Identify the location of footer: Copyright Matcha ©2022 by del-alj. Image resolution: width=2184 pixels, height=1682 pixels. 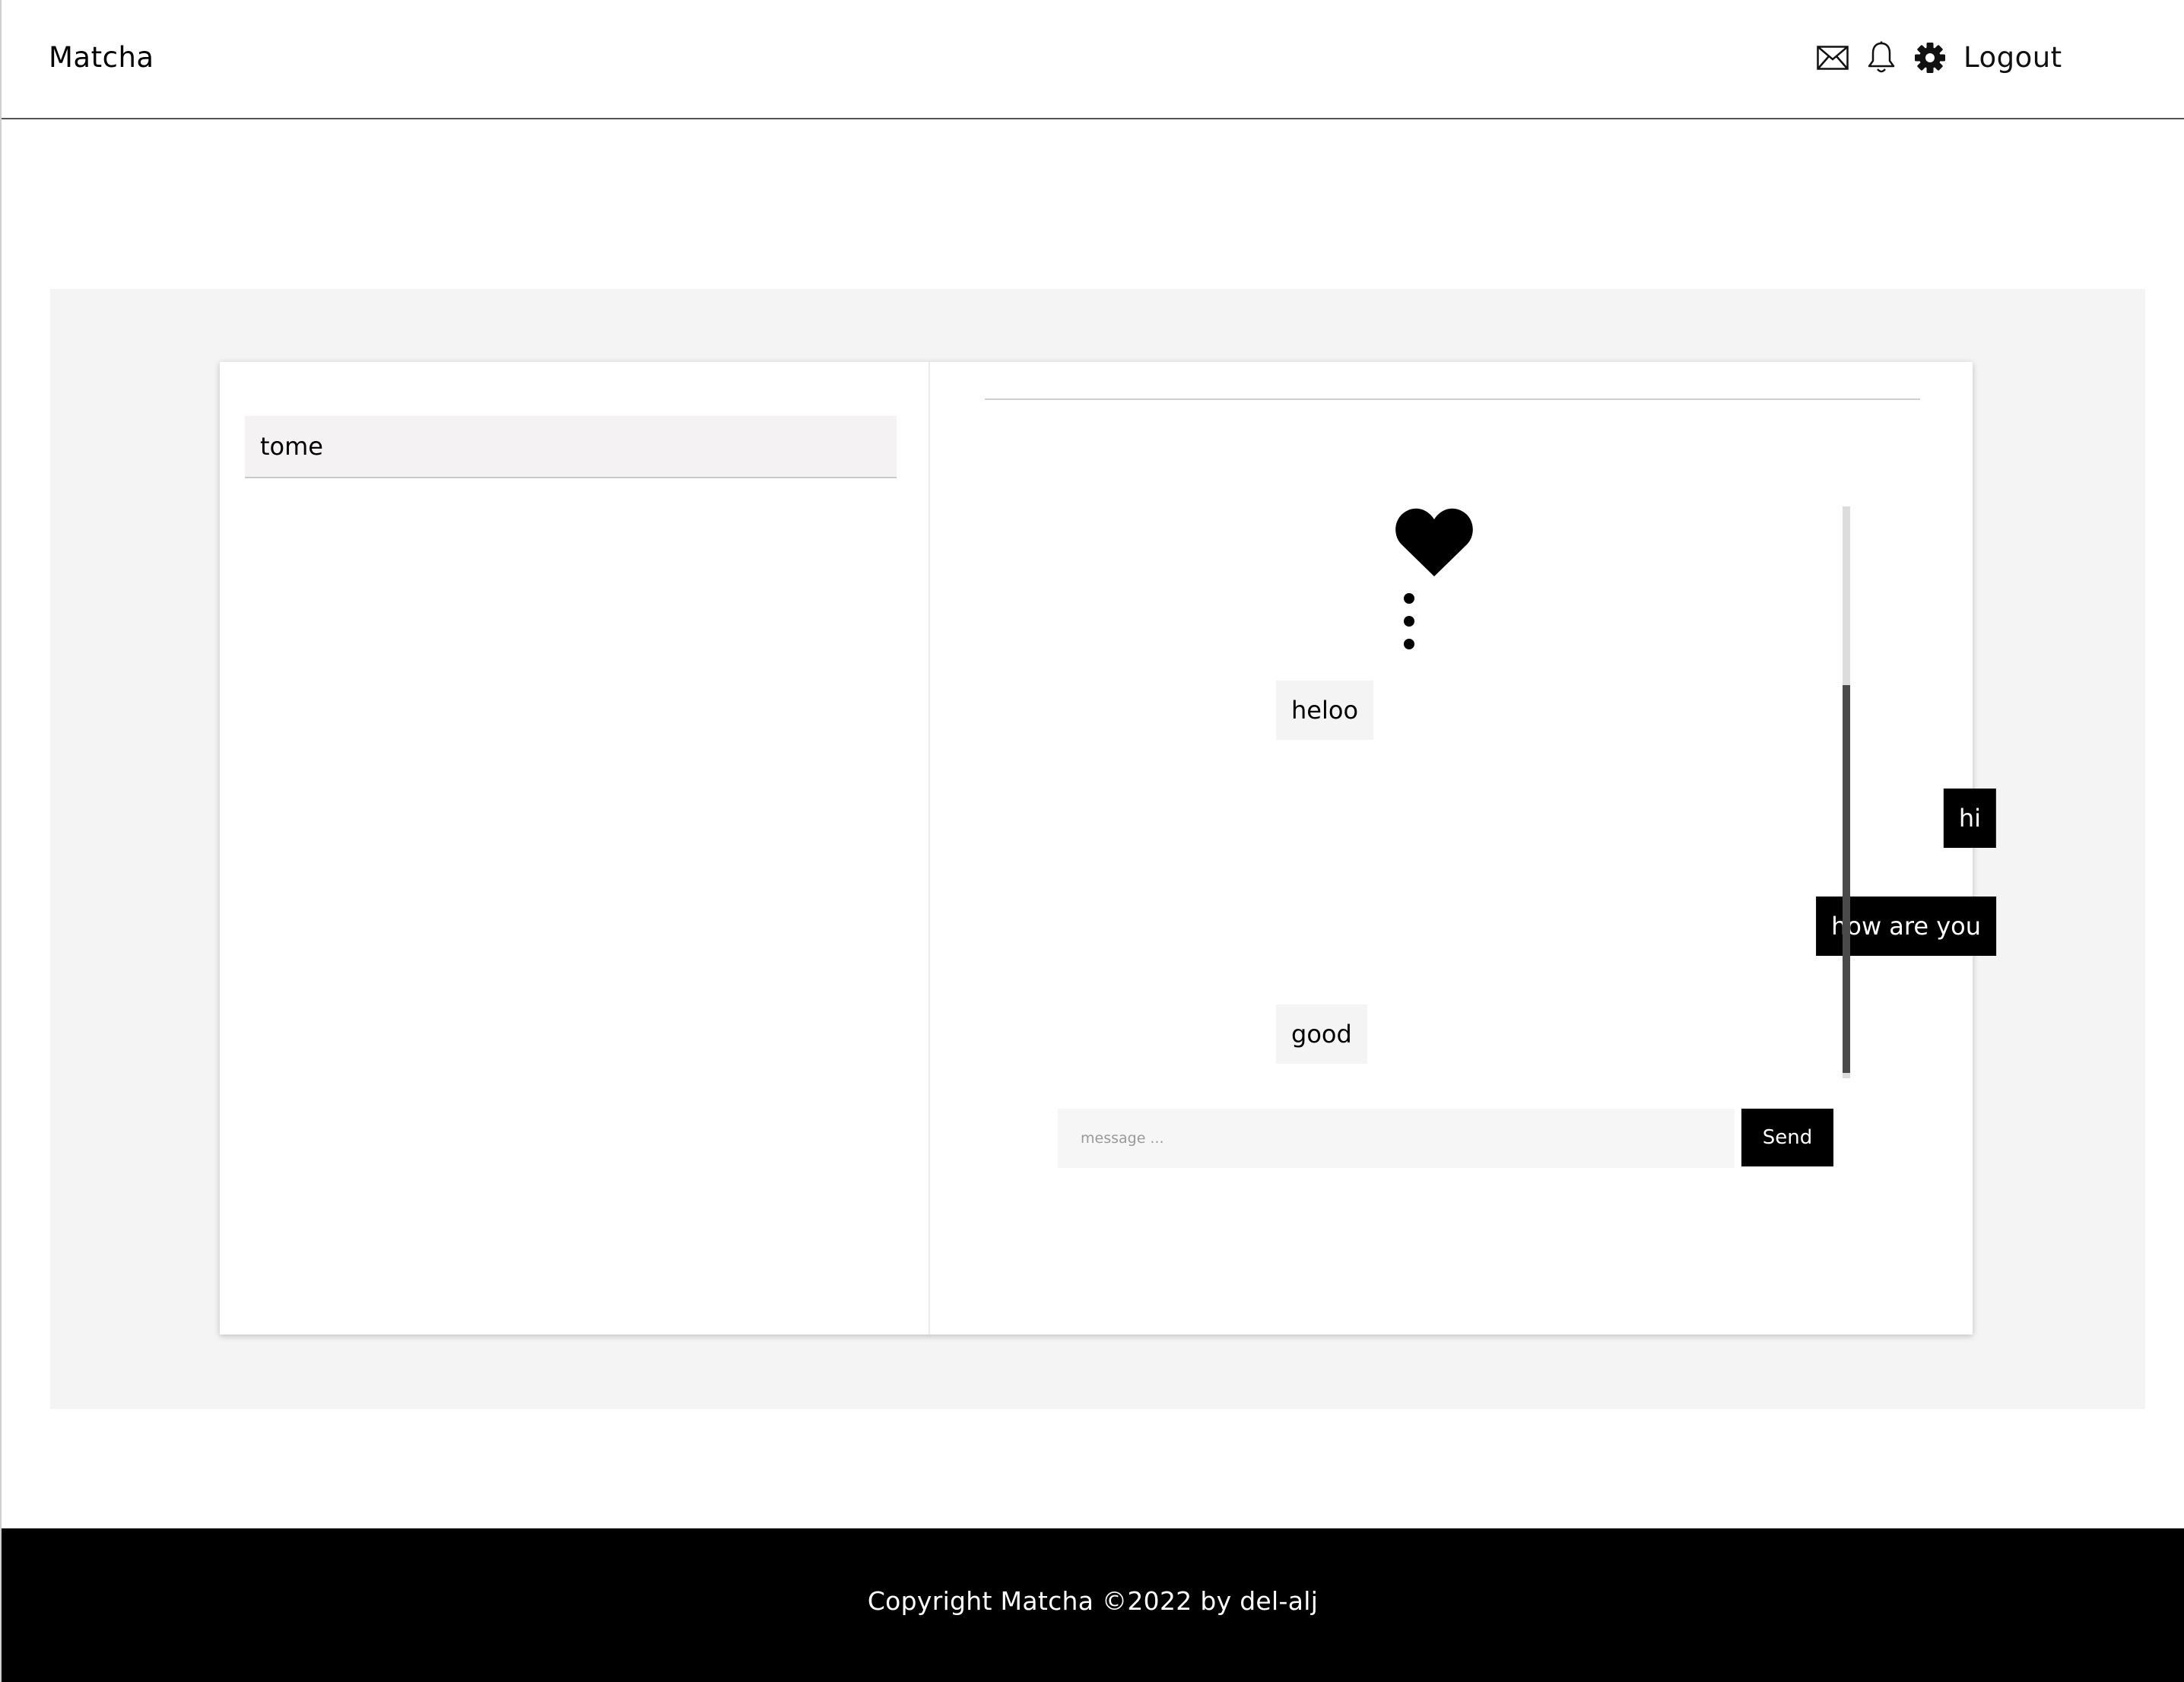
(1093, 1605).